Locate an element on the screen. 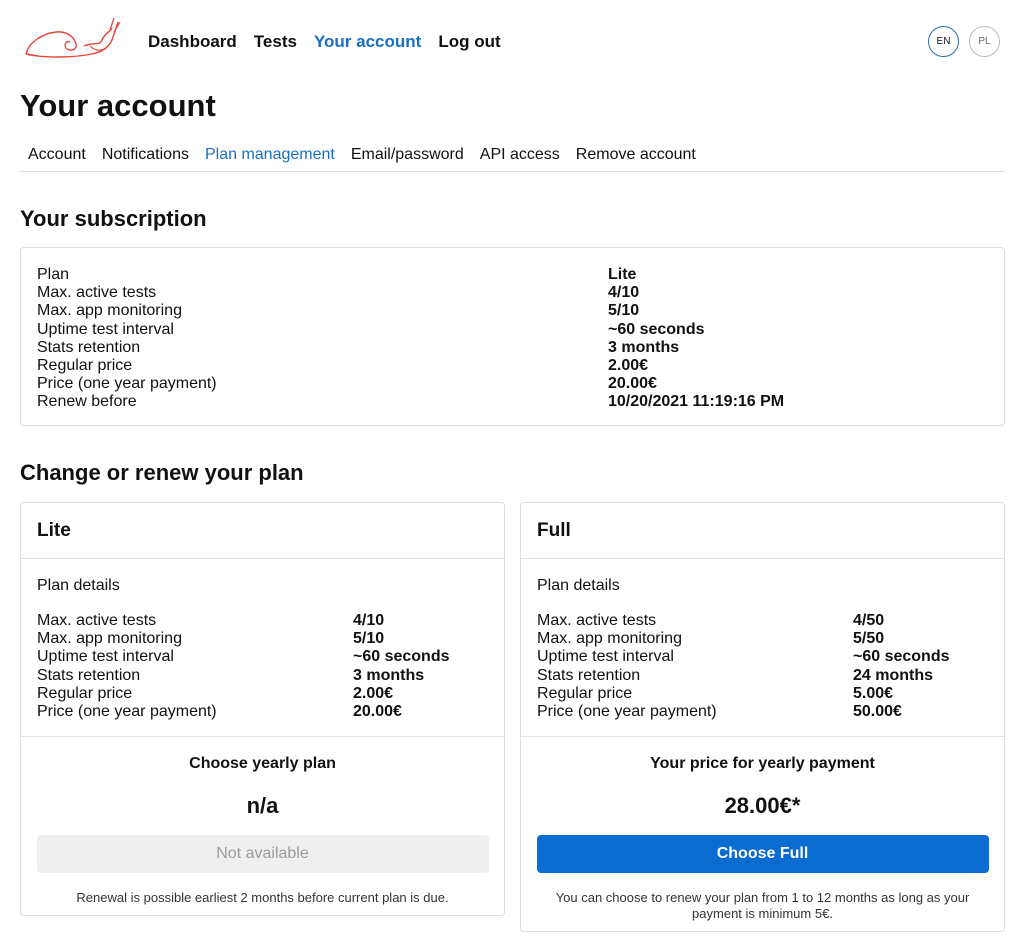 This screenshot has height=944, width=1024. row-value: 5/50 is located at coordinates (869, 639).